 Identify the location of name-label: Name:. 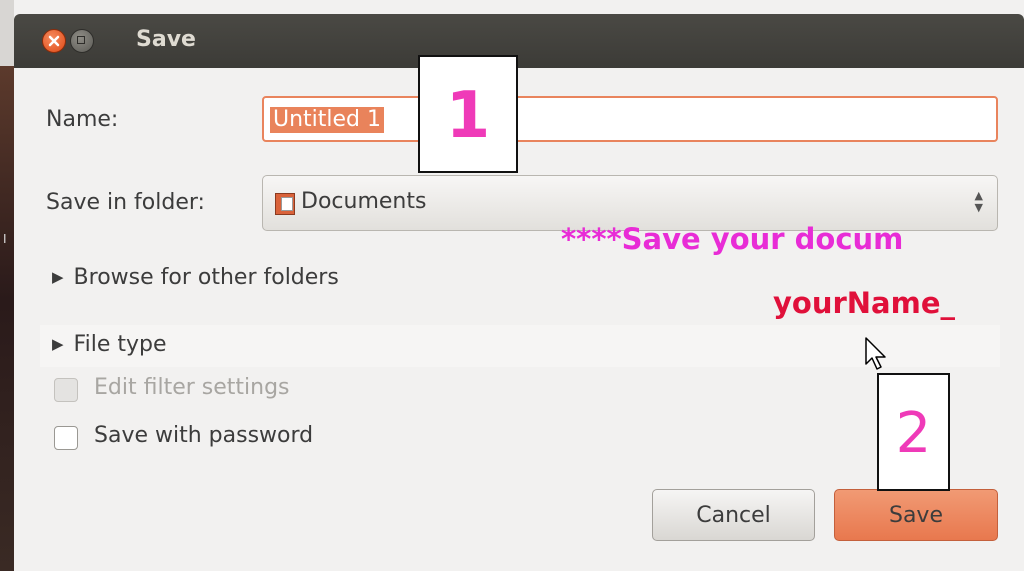
(82, 119).